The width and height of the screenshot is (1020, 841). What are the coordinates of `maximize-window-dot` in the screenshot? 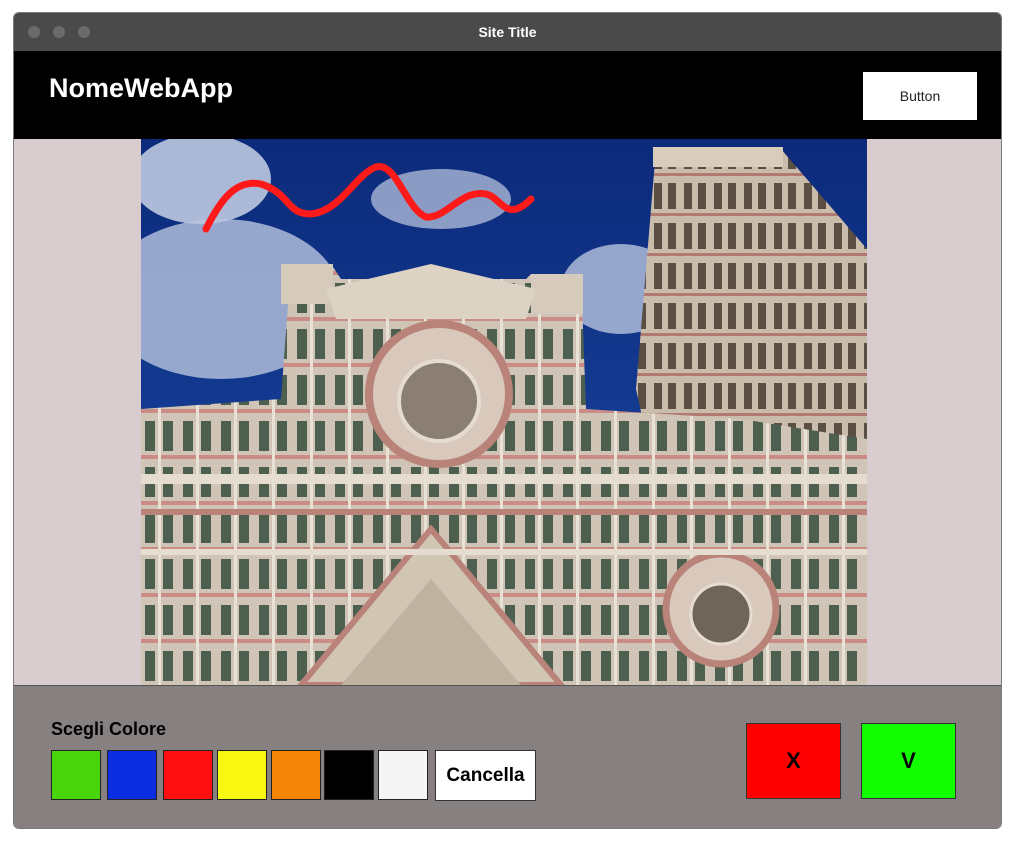 It's located at (84, 32).